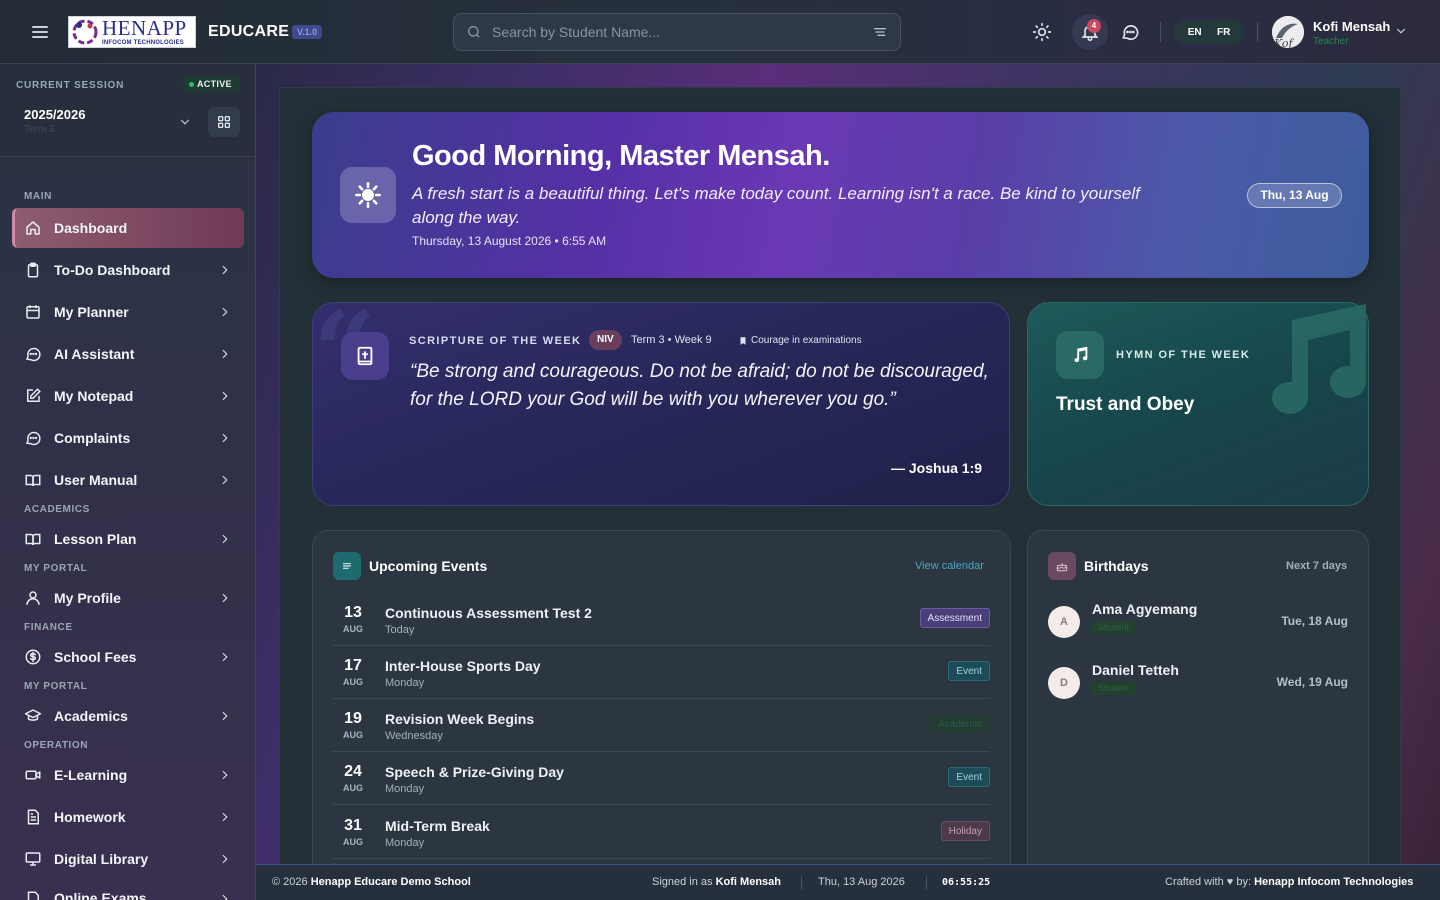 The width and height of the screenshot is (1440, 900). Describe the element at coordinates (474, 772) in the screenshot. I see `event-name: Speech & Prize-Giving Day` at that location.